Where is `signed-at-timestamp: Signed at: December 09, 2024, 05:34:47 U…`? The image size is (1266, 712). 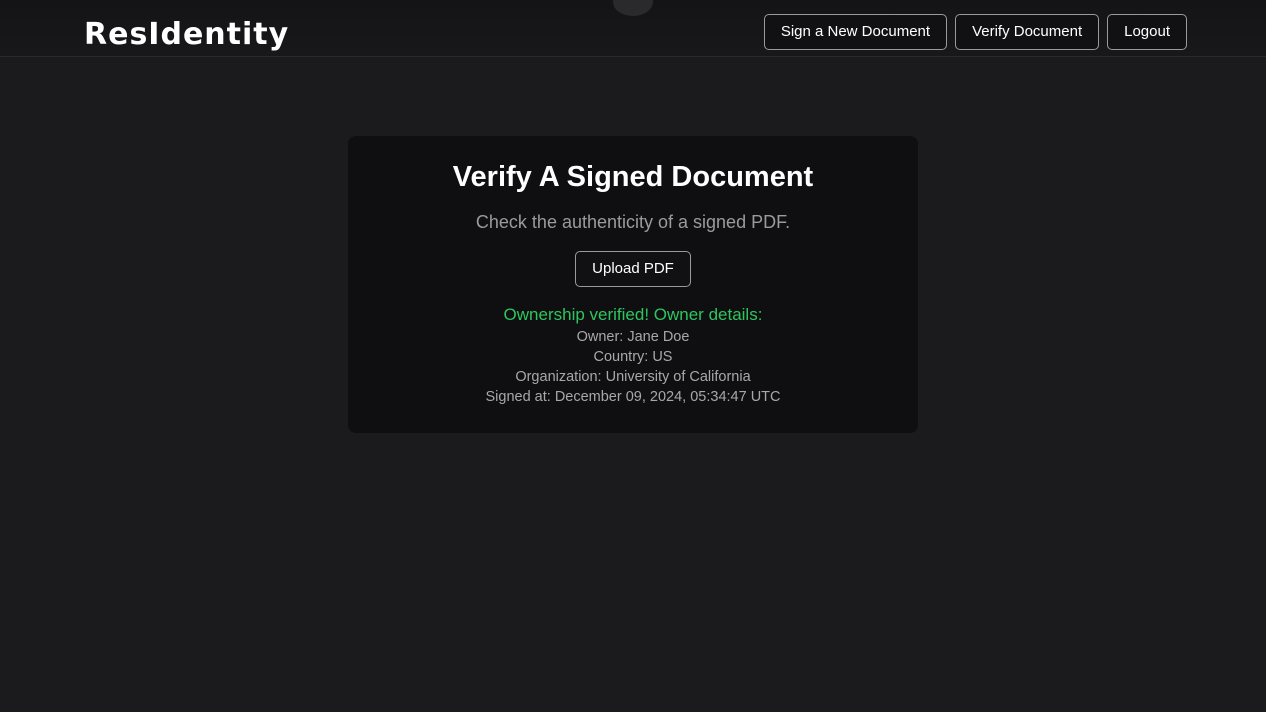
signed-at-timestamp: Signed at: December 09, 2024, 05:34:47 U… is located at coordinates (633, 397).